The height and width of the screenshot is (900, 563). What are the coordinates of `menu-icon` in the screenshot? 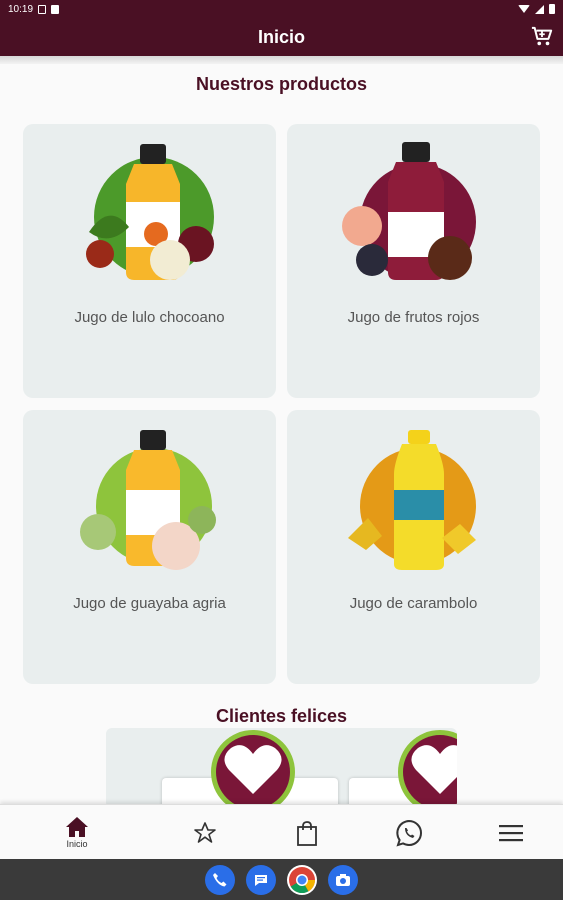 It's located at (511, 832).